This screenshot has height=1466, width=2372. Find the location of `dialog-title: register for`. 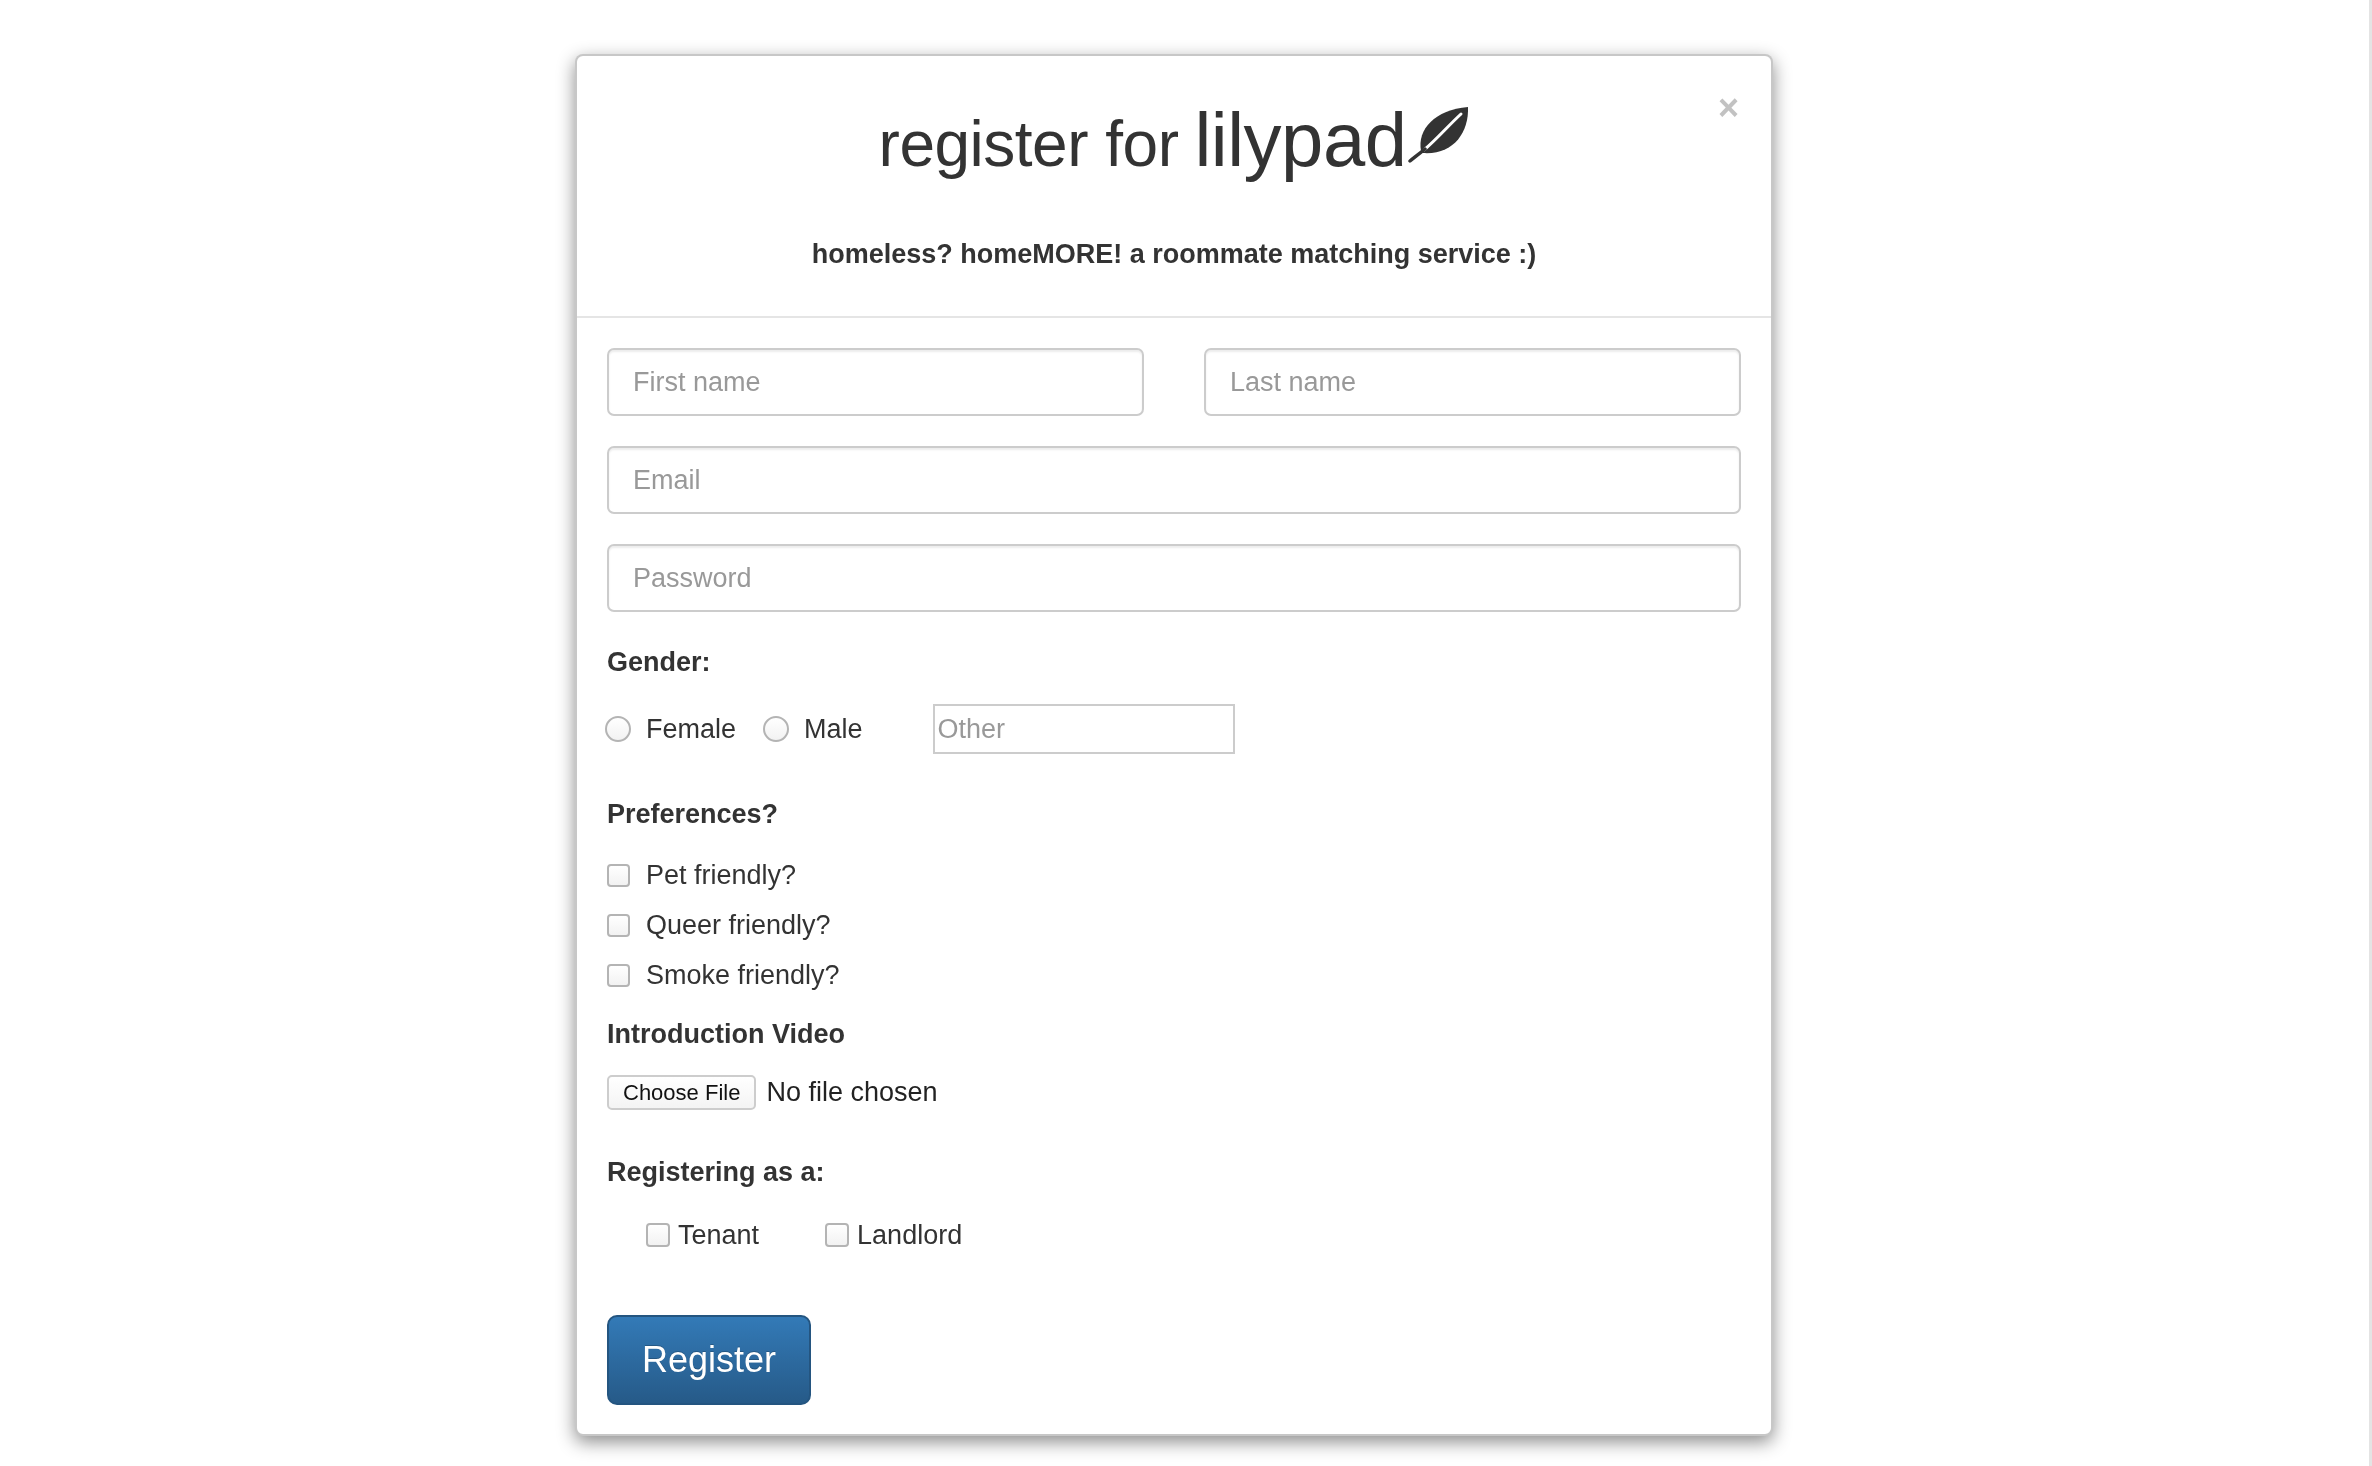

dialog-title: register for is located at coordinates (1028, 144).